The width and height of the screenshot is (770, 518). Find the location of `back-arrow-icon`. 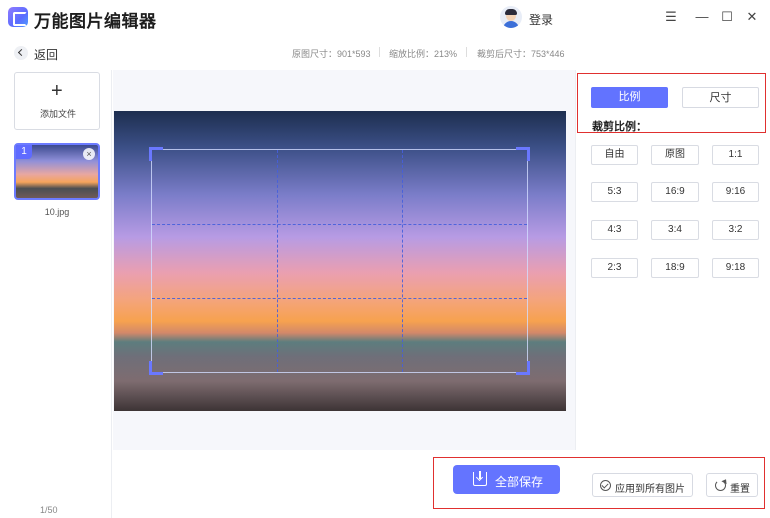

back-arrow-icon is located at coordinates (21, 53).